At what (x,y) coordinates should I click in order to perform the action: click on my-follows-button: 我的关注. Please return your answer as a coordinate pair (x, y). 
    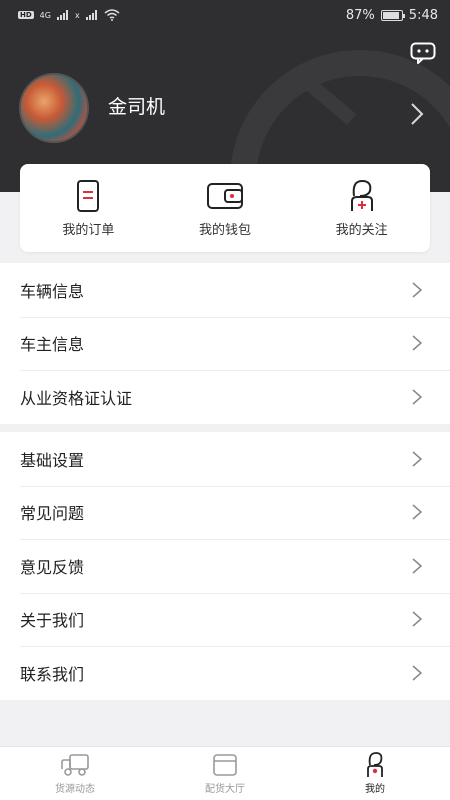
    Looking at the image, I should click on (362, 208).